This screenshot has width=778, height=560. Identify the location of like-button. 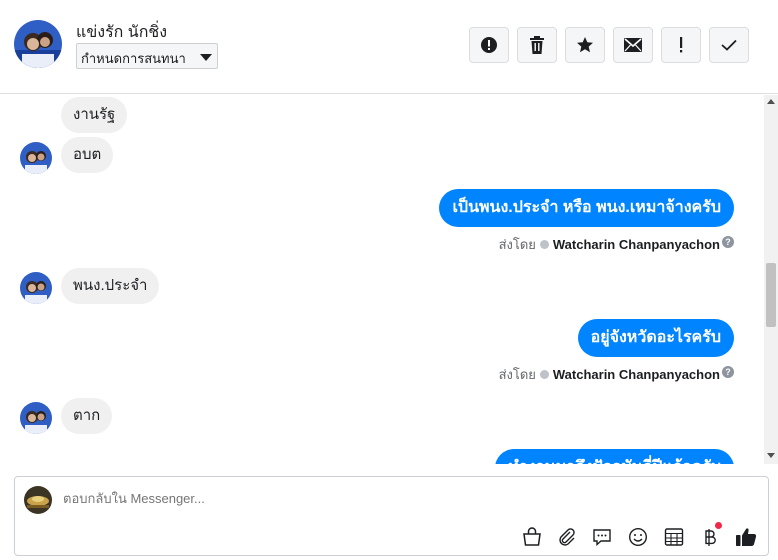
(746, 537).